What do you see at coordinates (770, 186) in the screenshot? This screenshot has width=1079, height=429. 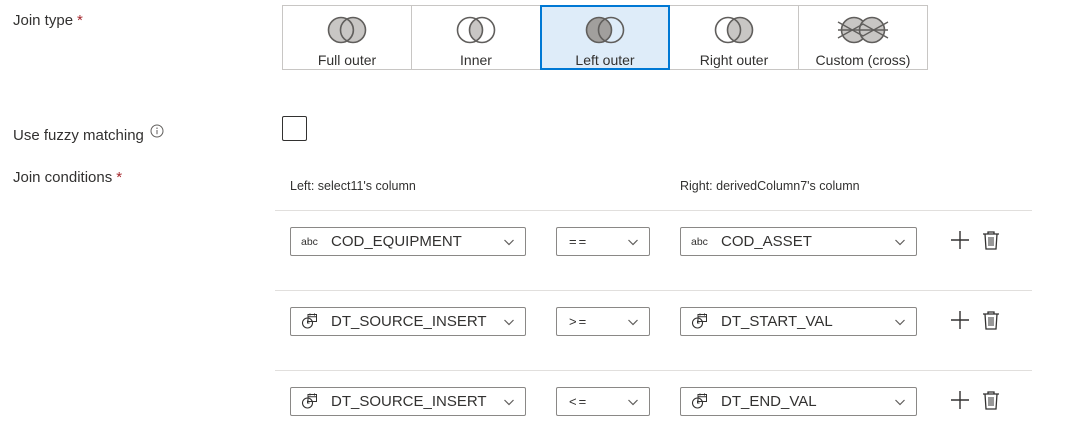 I see `right-column-header: Right: derivedColumn7's column` at bounding box center [770, 186].